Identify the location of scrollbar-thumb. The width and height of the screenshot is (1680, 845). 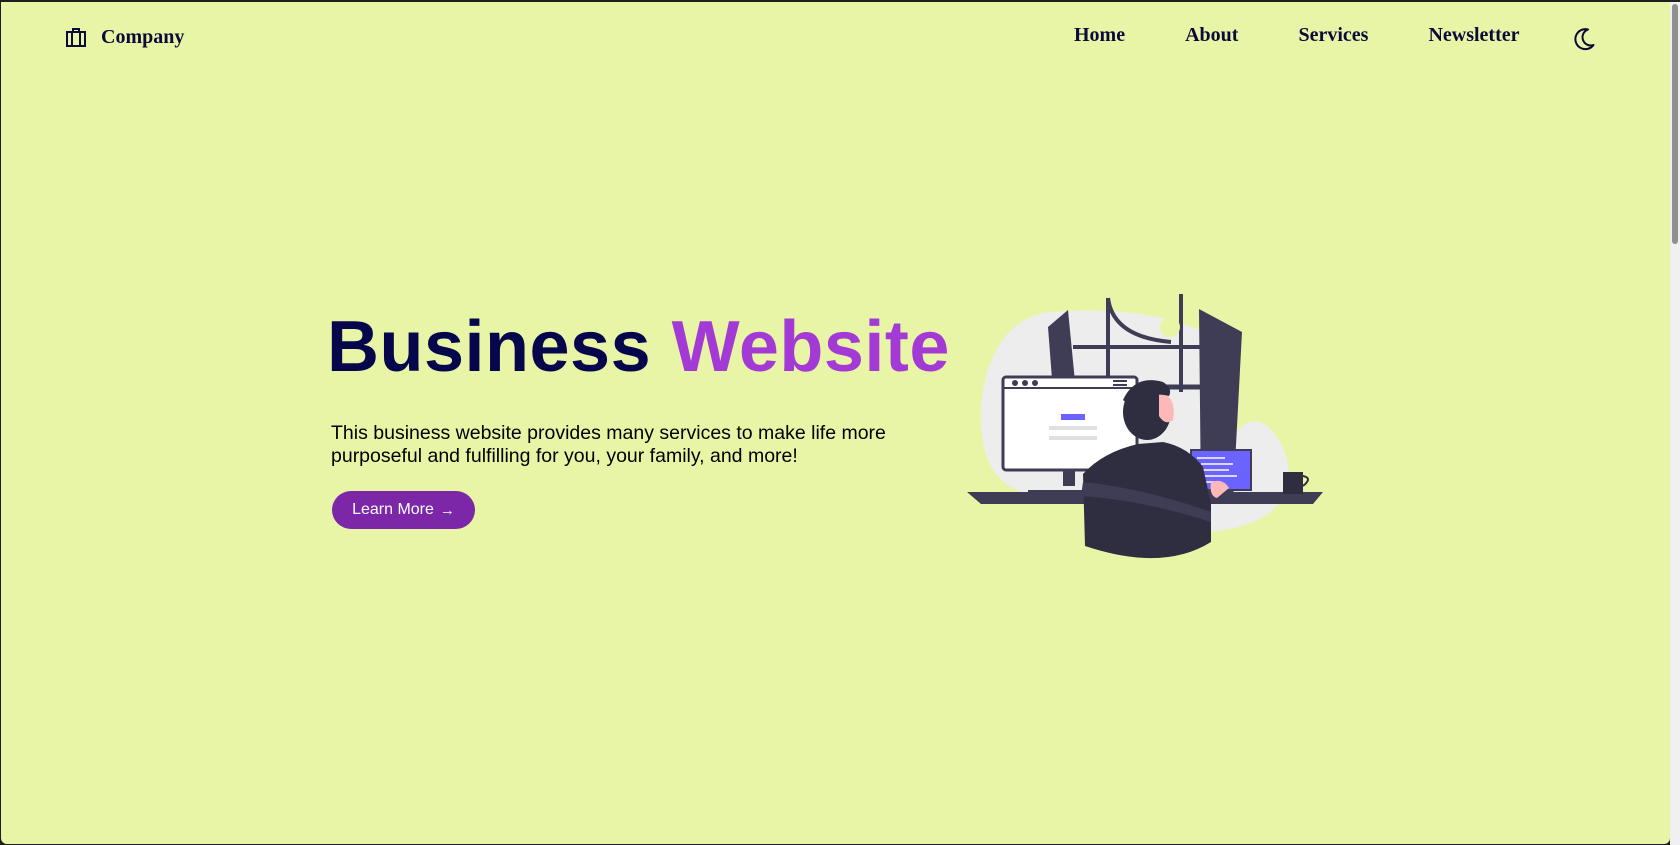
(1675, 124).